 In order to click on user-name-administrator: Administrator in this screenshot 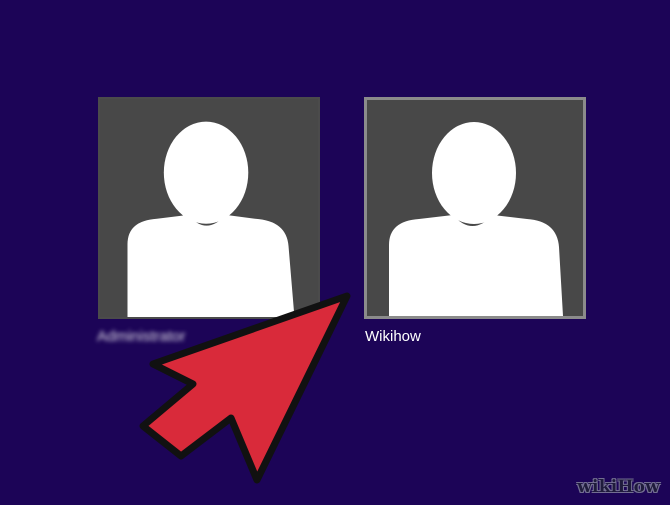, I will do `click(141, 337)`.